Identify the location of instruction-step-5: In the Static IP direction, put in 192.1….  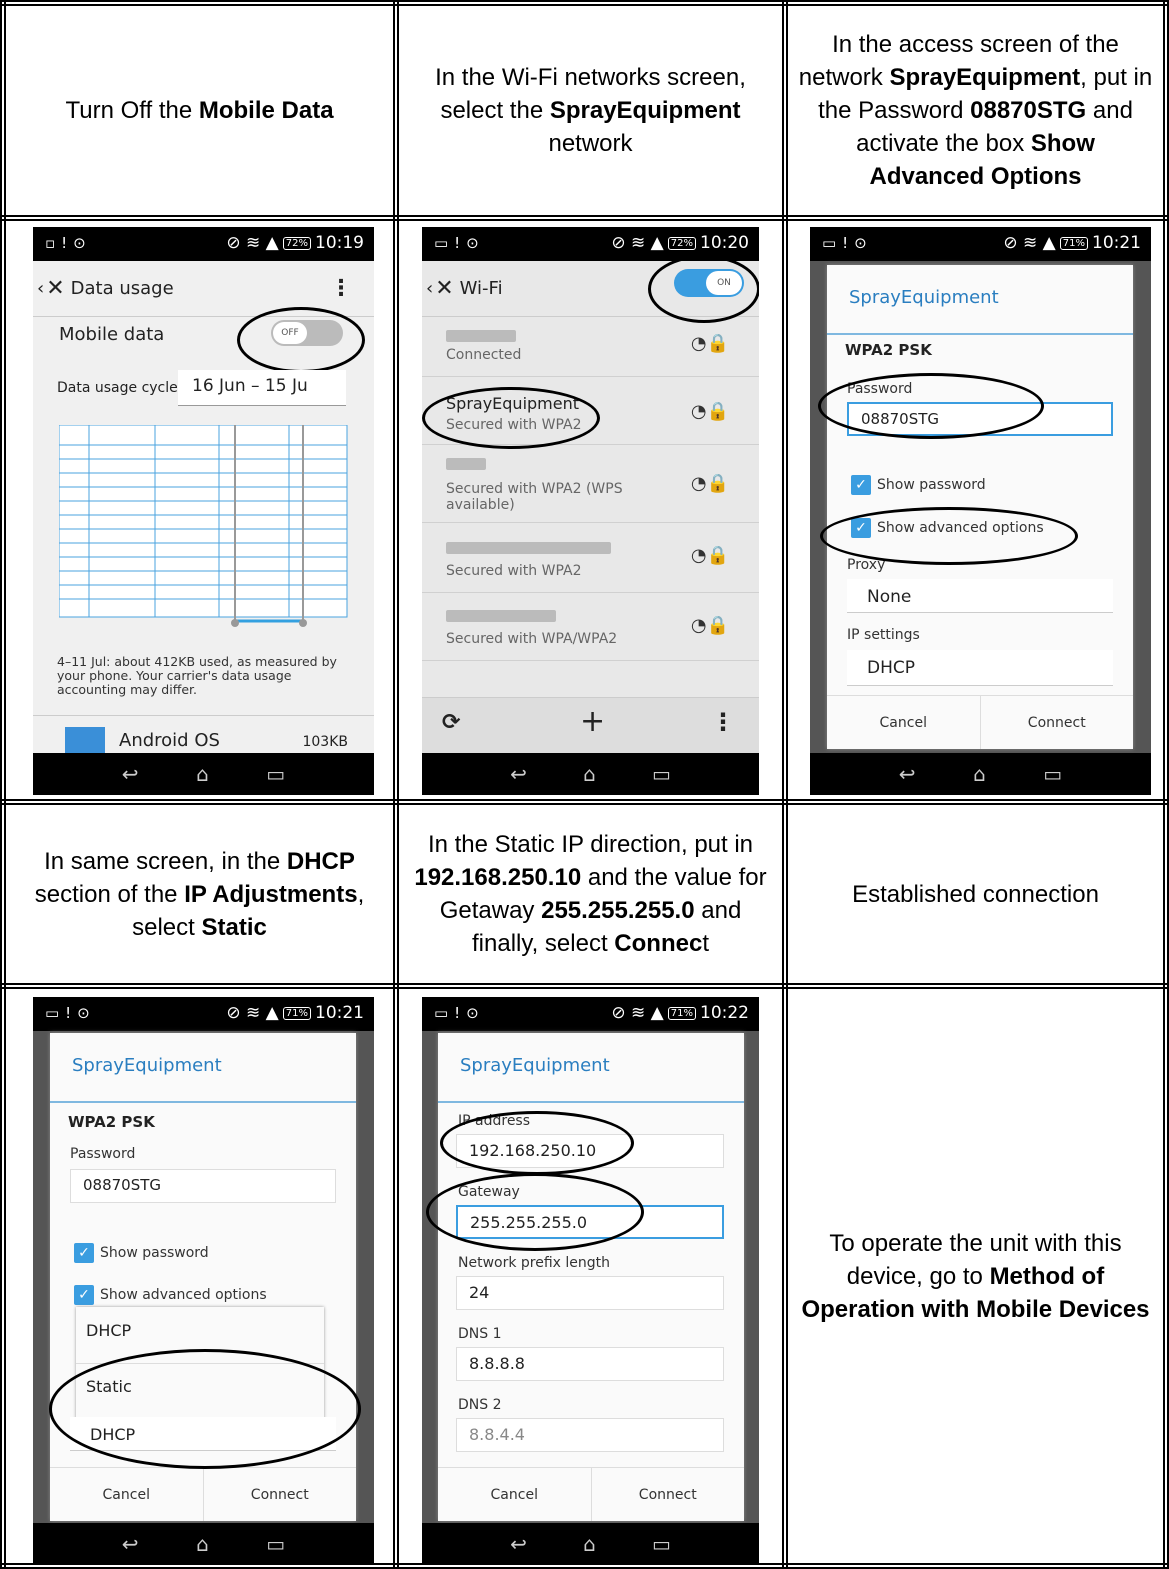
(590, 894).